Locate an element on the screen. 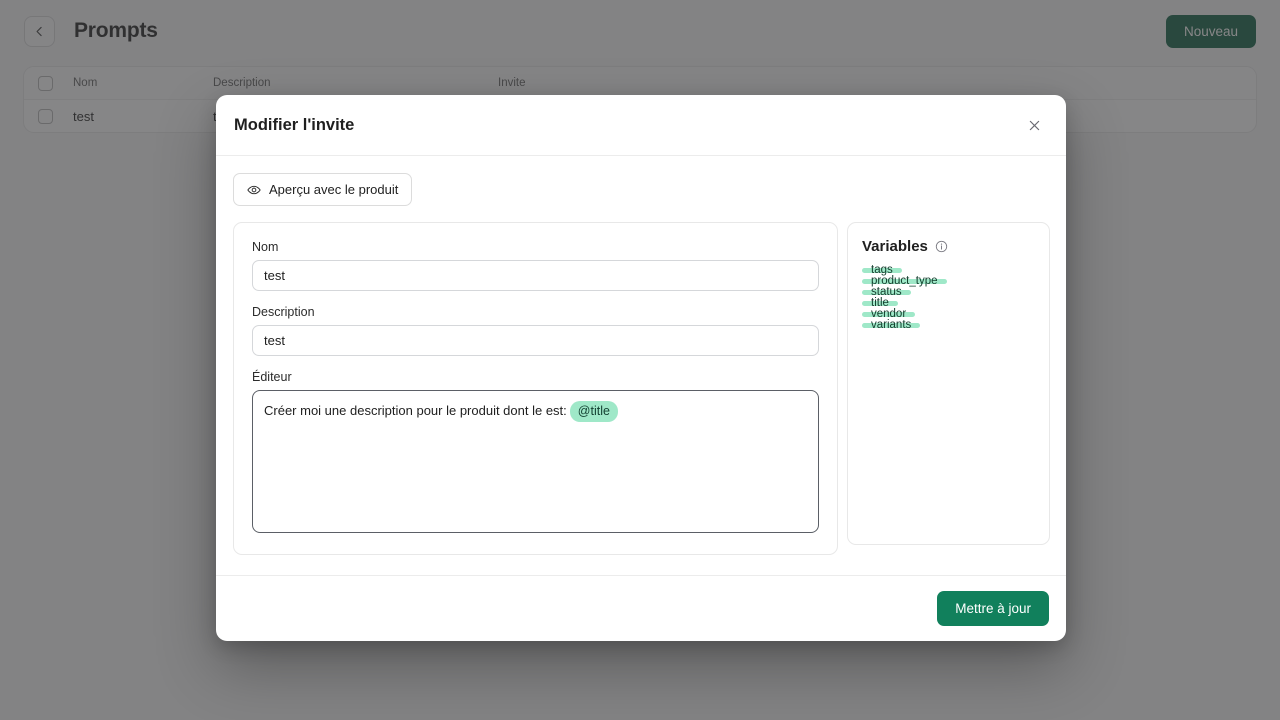 The height and width of the screenshot is (720, 1280). modal-title: Modifier l'invite is located at coordinates (294, 124).